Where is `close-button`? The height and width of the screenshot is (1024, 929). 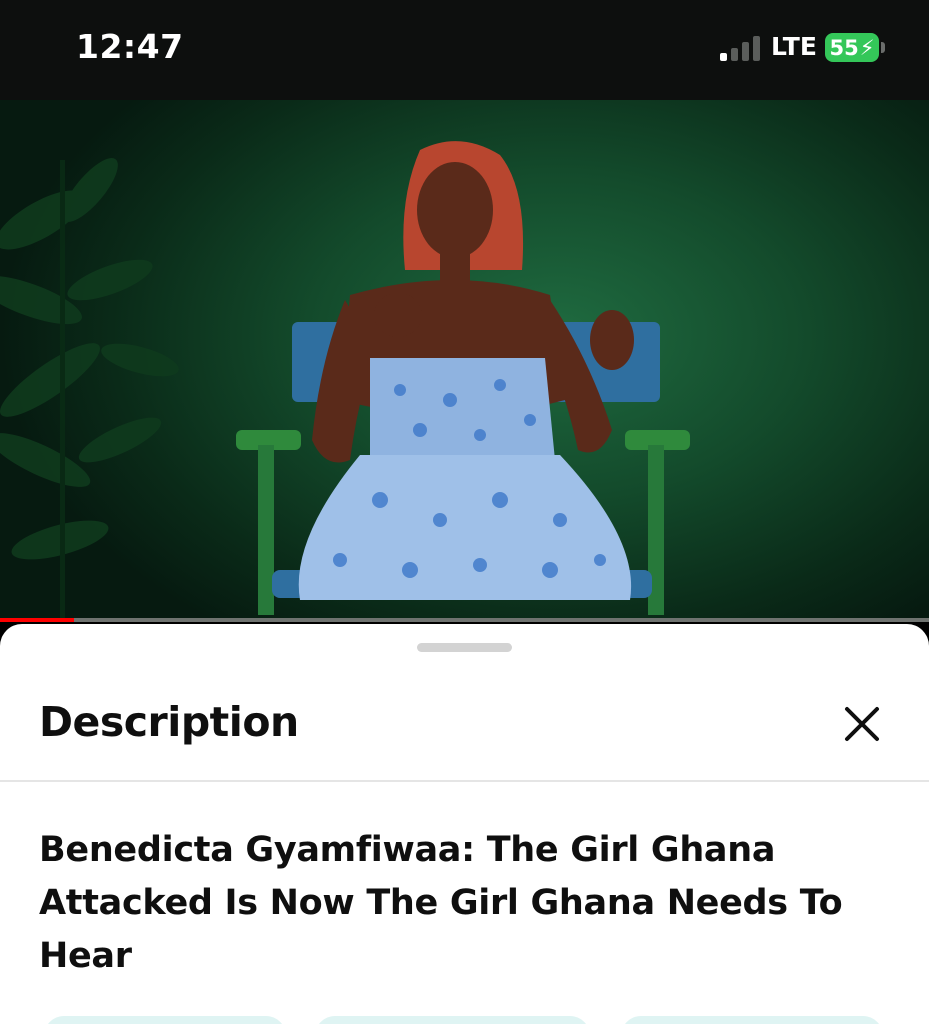 close-button is located at coordinates (862, 724).